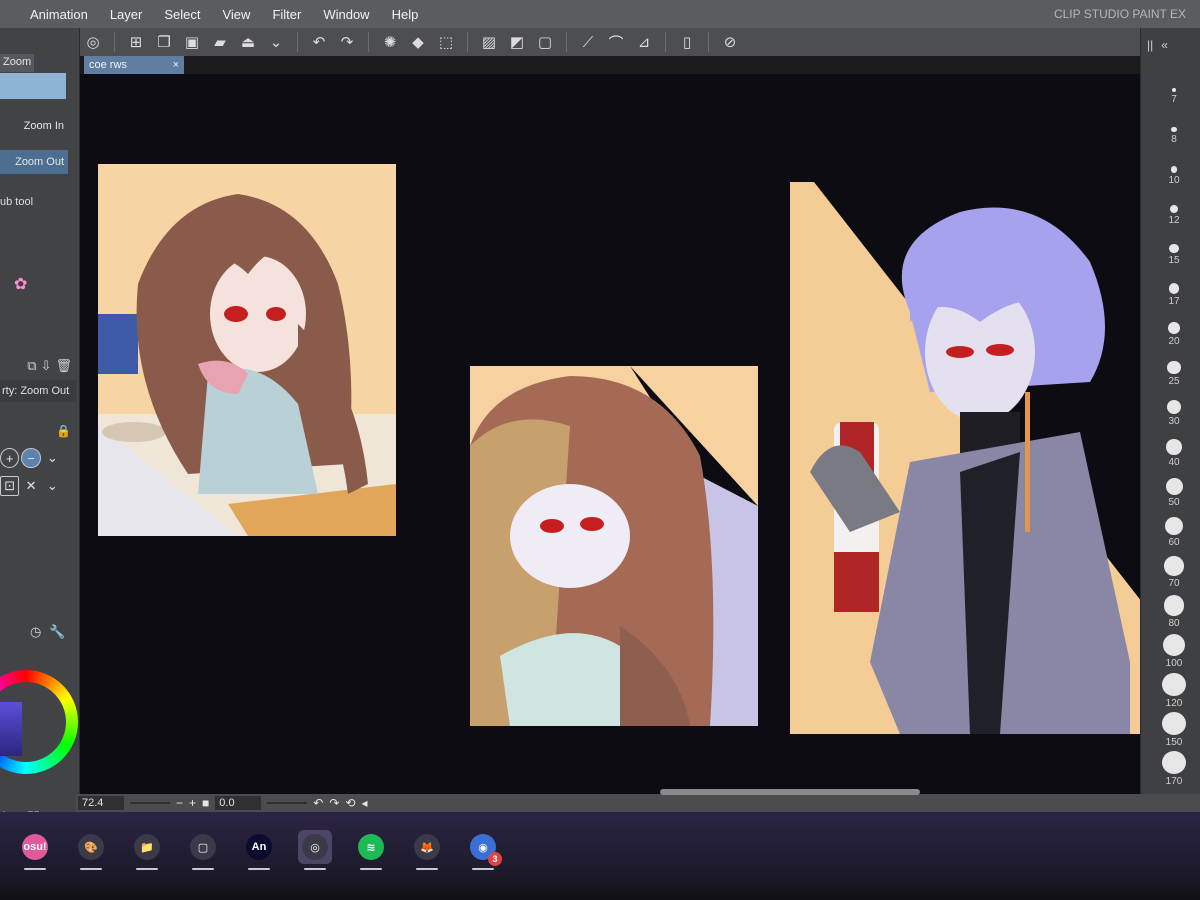  What do you see at coordinates (427, 847) in the screenshot?
I see `taskbar-app-glyph: 🦊` at bounding box center [427, 847].